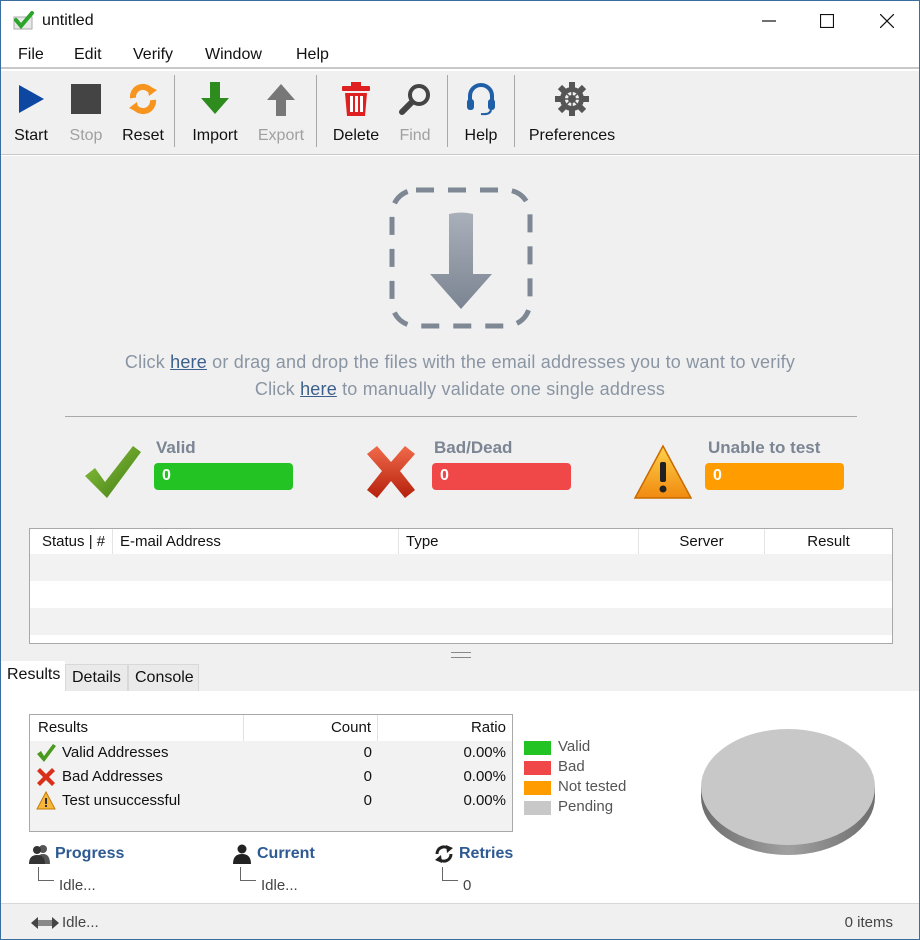 The width and height of the screenshot is (920, 940). I want to click on results-column-results: Results, so click(137, 728).